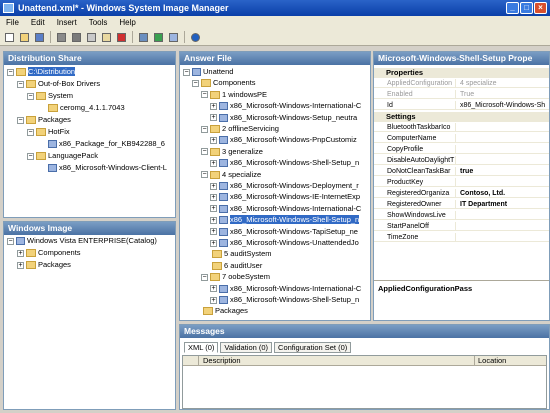 The height and width of the screenshot is (413, 550). What do you see at coordinates (461, 237) in the screenshot?
I see `property-row: TimeZone` at bounding box center [461, 237].